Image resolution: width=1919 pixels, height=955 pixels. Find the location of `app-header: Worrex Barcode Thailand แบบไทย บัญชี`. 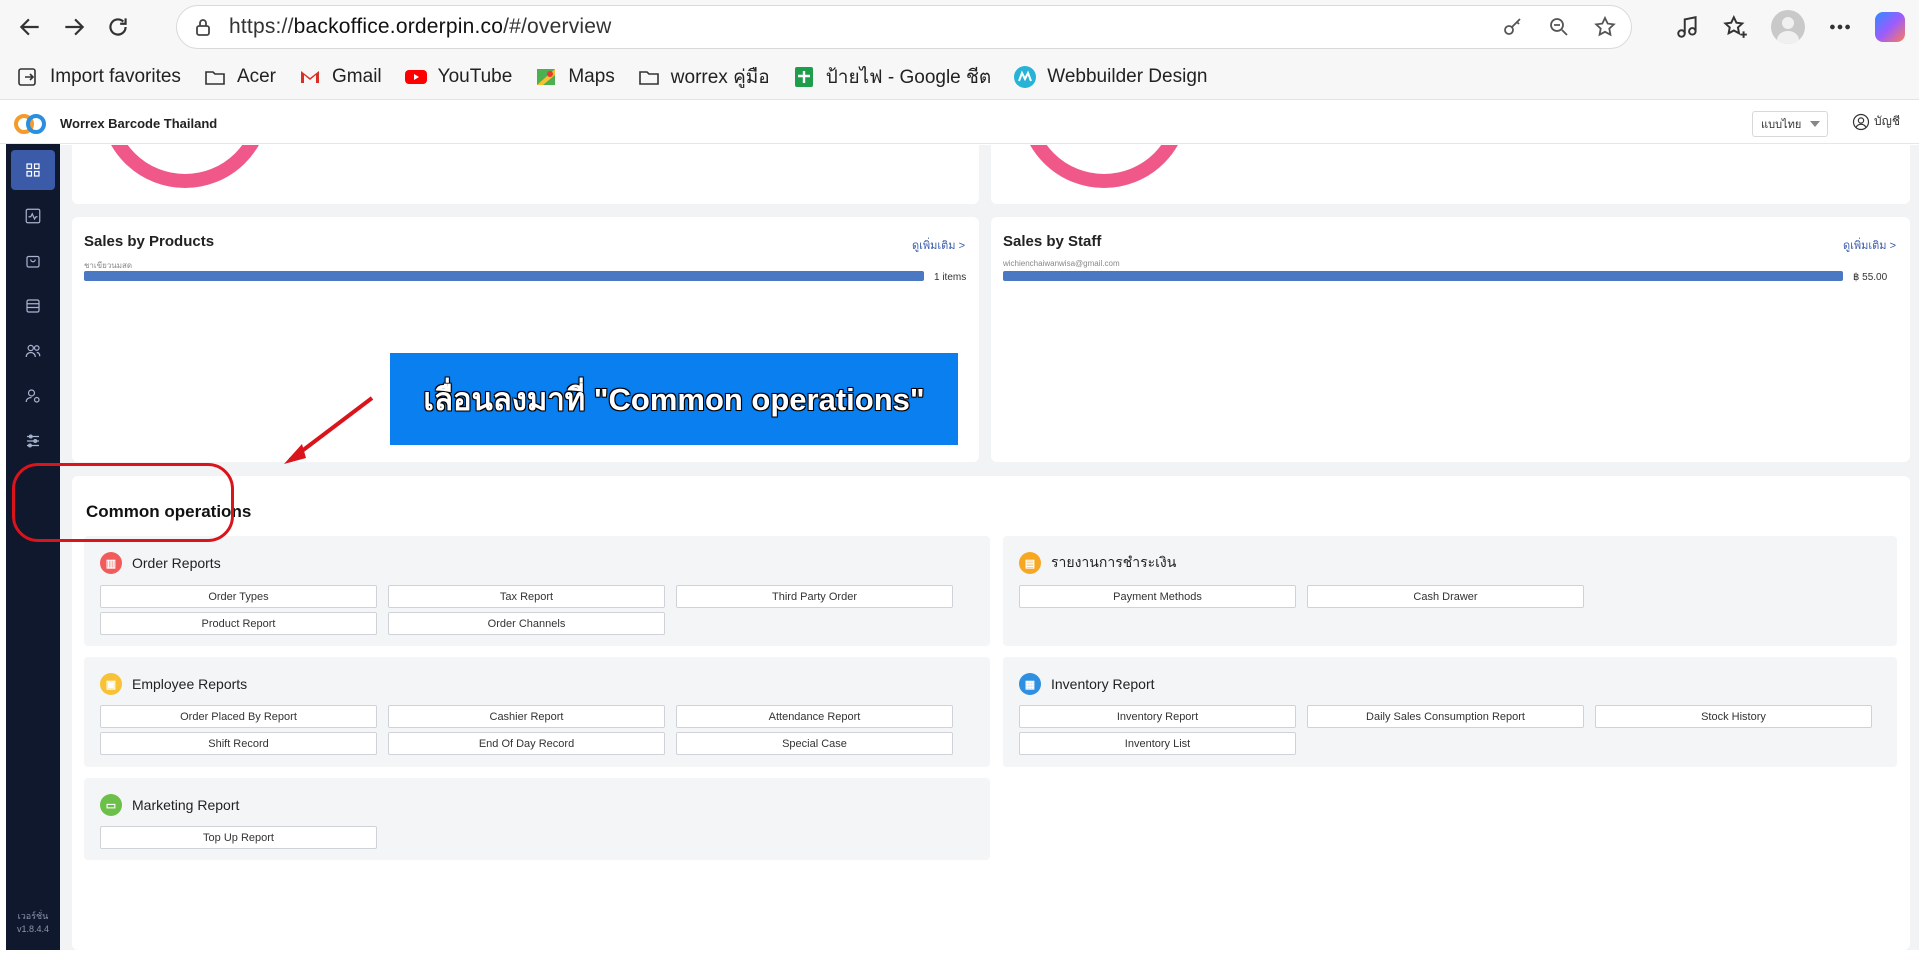

app-header: Worrex Barcode Thailand แบบไทย บัญชี is located at coordinates (959, 124).